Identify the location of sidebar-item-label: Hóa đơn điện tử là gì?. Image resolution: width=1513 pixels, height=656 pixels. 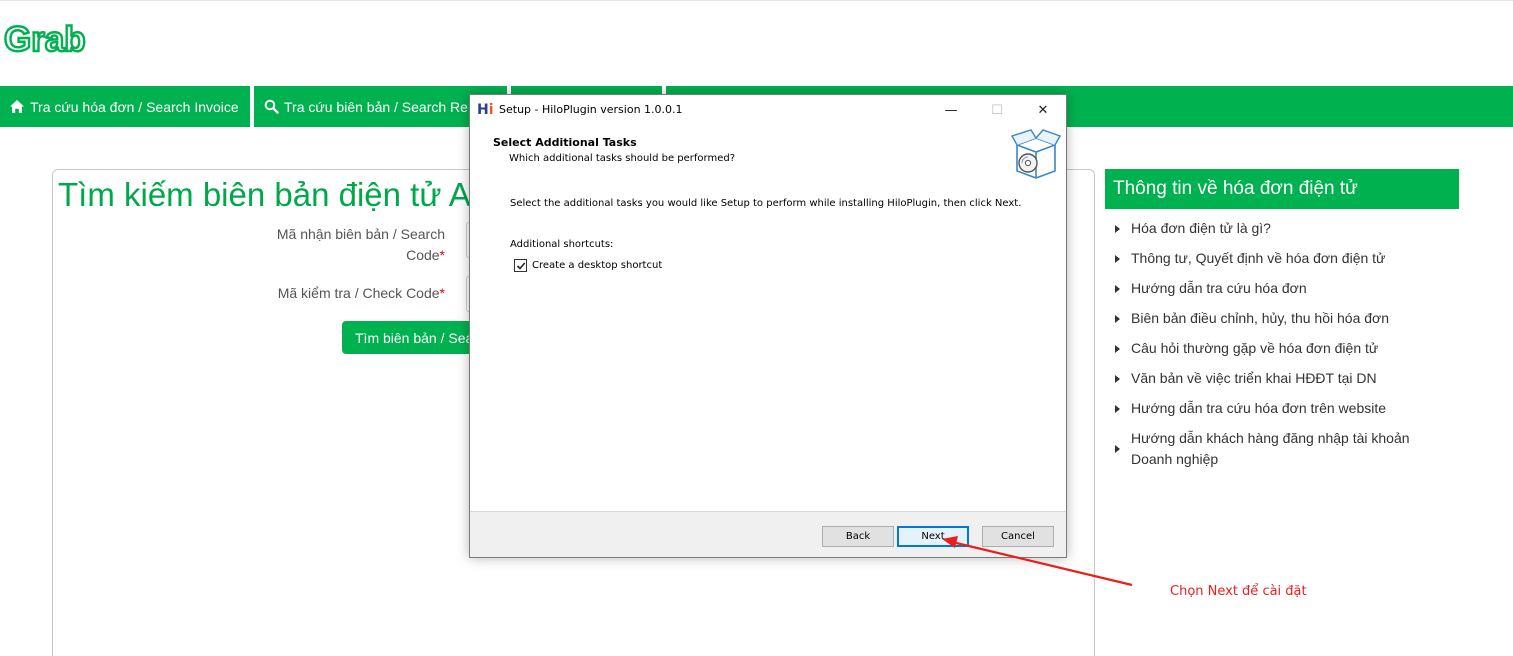
(1201, 228).